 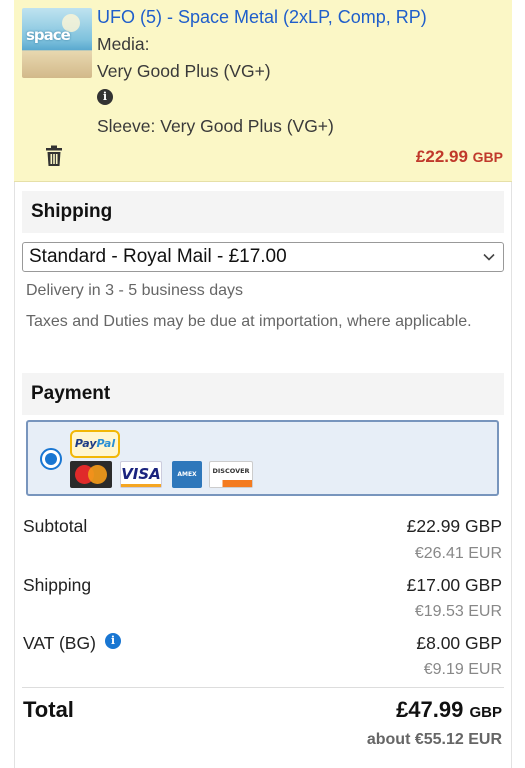 I want to click on shipping-method-value: Standard - Royal Mail - £17.00, so click(x=158, y=256).